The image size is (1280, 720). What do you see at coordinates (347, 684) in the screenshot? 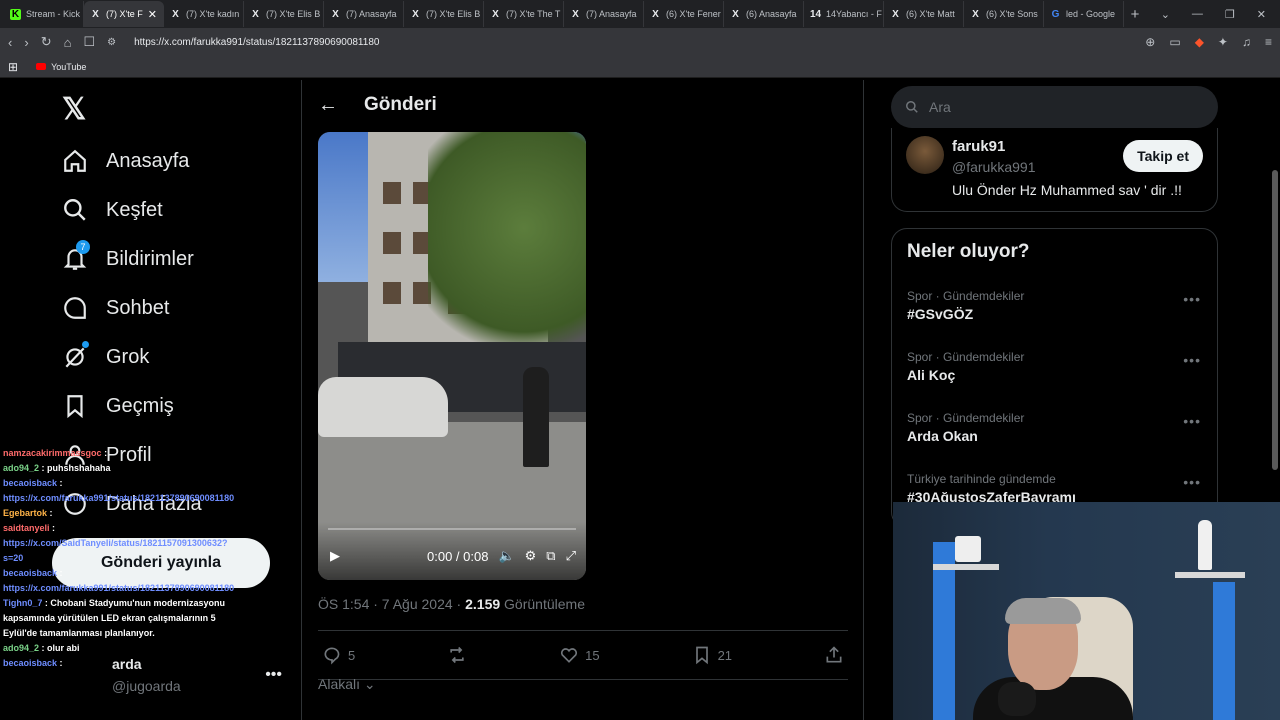
I see `reply-sort-dropdown: Alakalı ⌄` at bounding box center [347, 684].